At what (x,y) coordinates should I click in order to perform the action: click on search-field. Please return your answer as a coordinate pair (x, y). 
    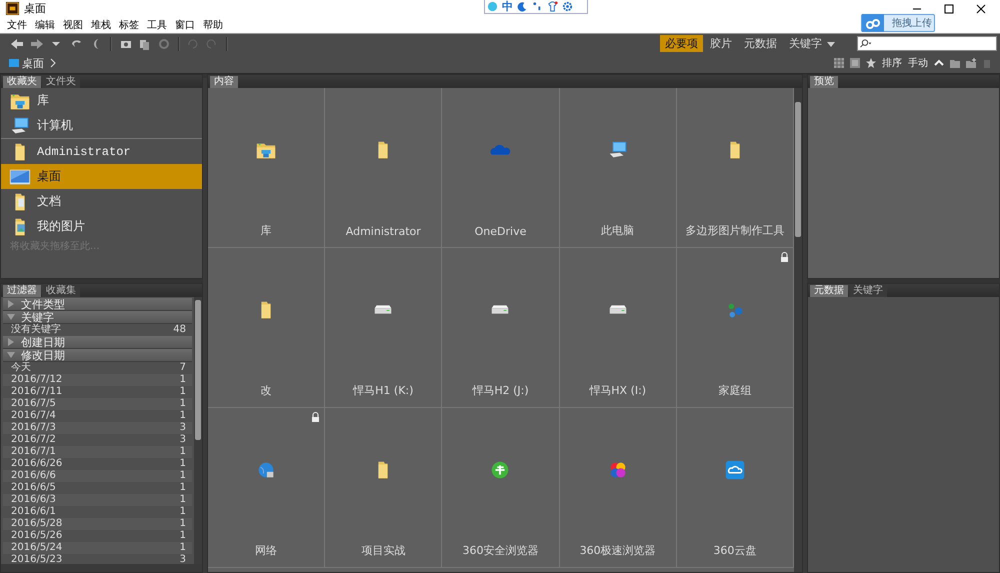
    Looking at the image, I should click on (927, 43).